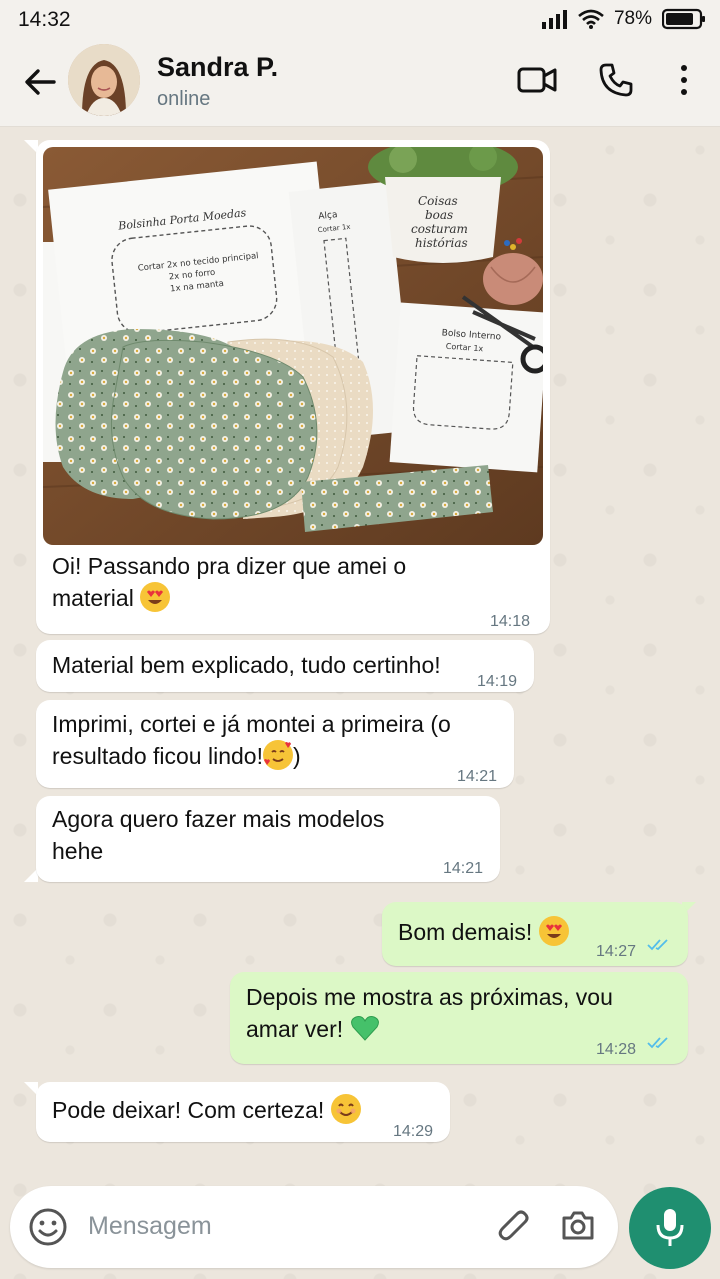  I want to click on message-time: 14:28, so click(616, 1049).